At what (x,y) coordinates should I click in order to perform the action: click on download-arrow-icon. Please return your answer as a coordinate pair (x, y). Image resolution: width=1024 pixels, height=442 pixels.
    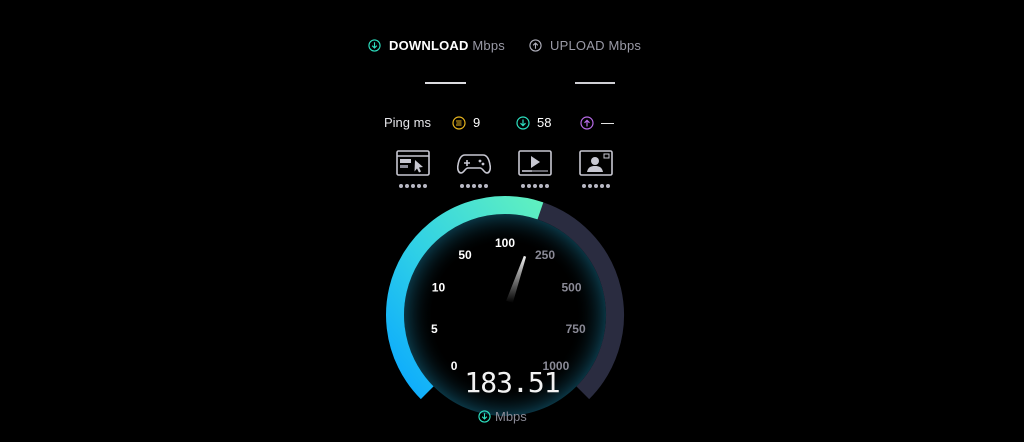
    Looking at the image, I should click on (374, 45).